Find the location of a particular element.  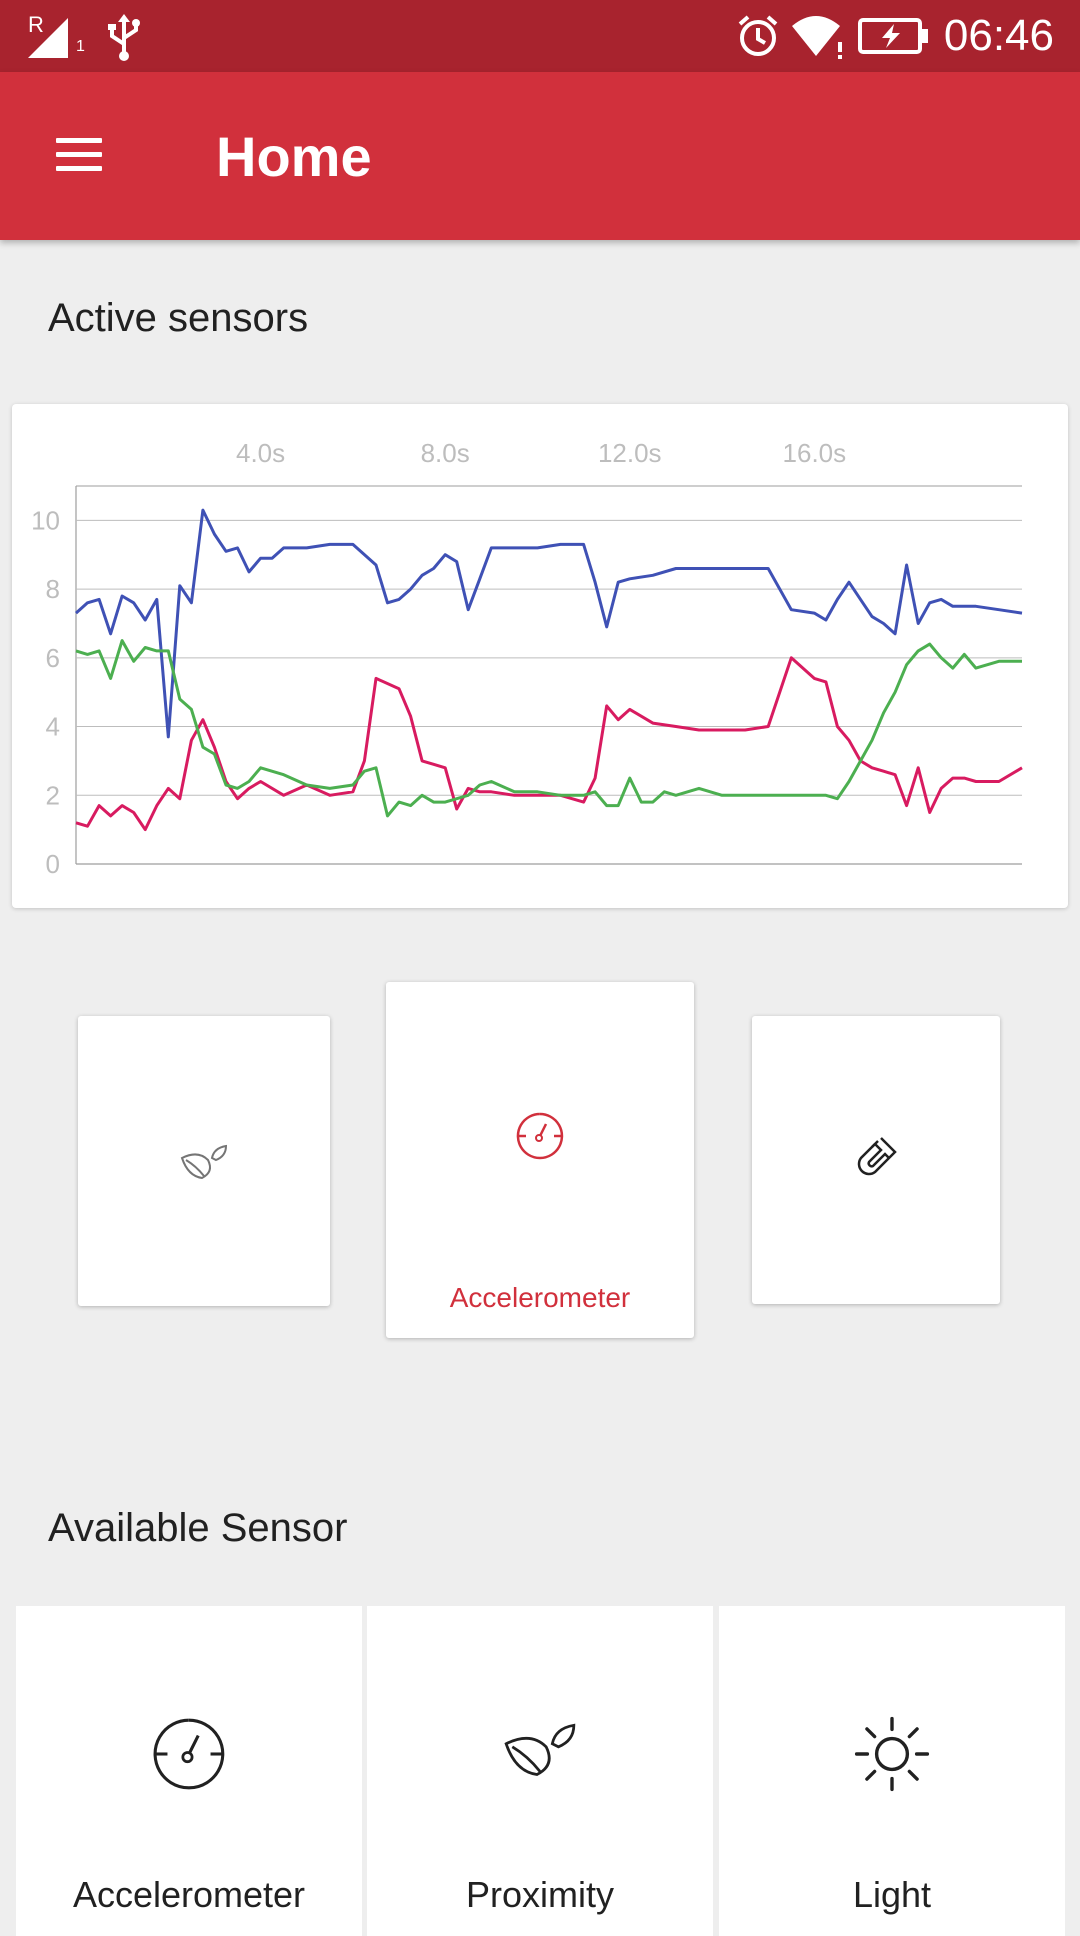

menu-icon is located at coordinates (79, 140).